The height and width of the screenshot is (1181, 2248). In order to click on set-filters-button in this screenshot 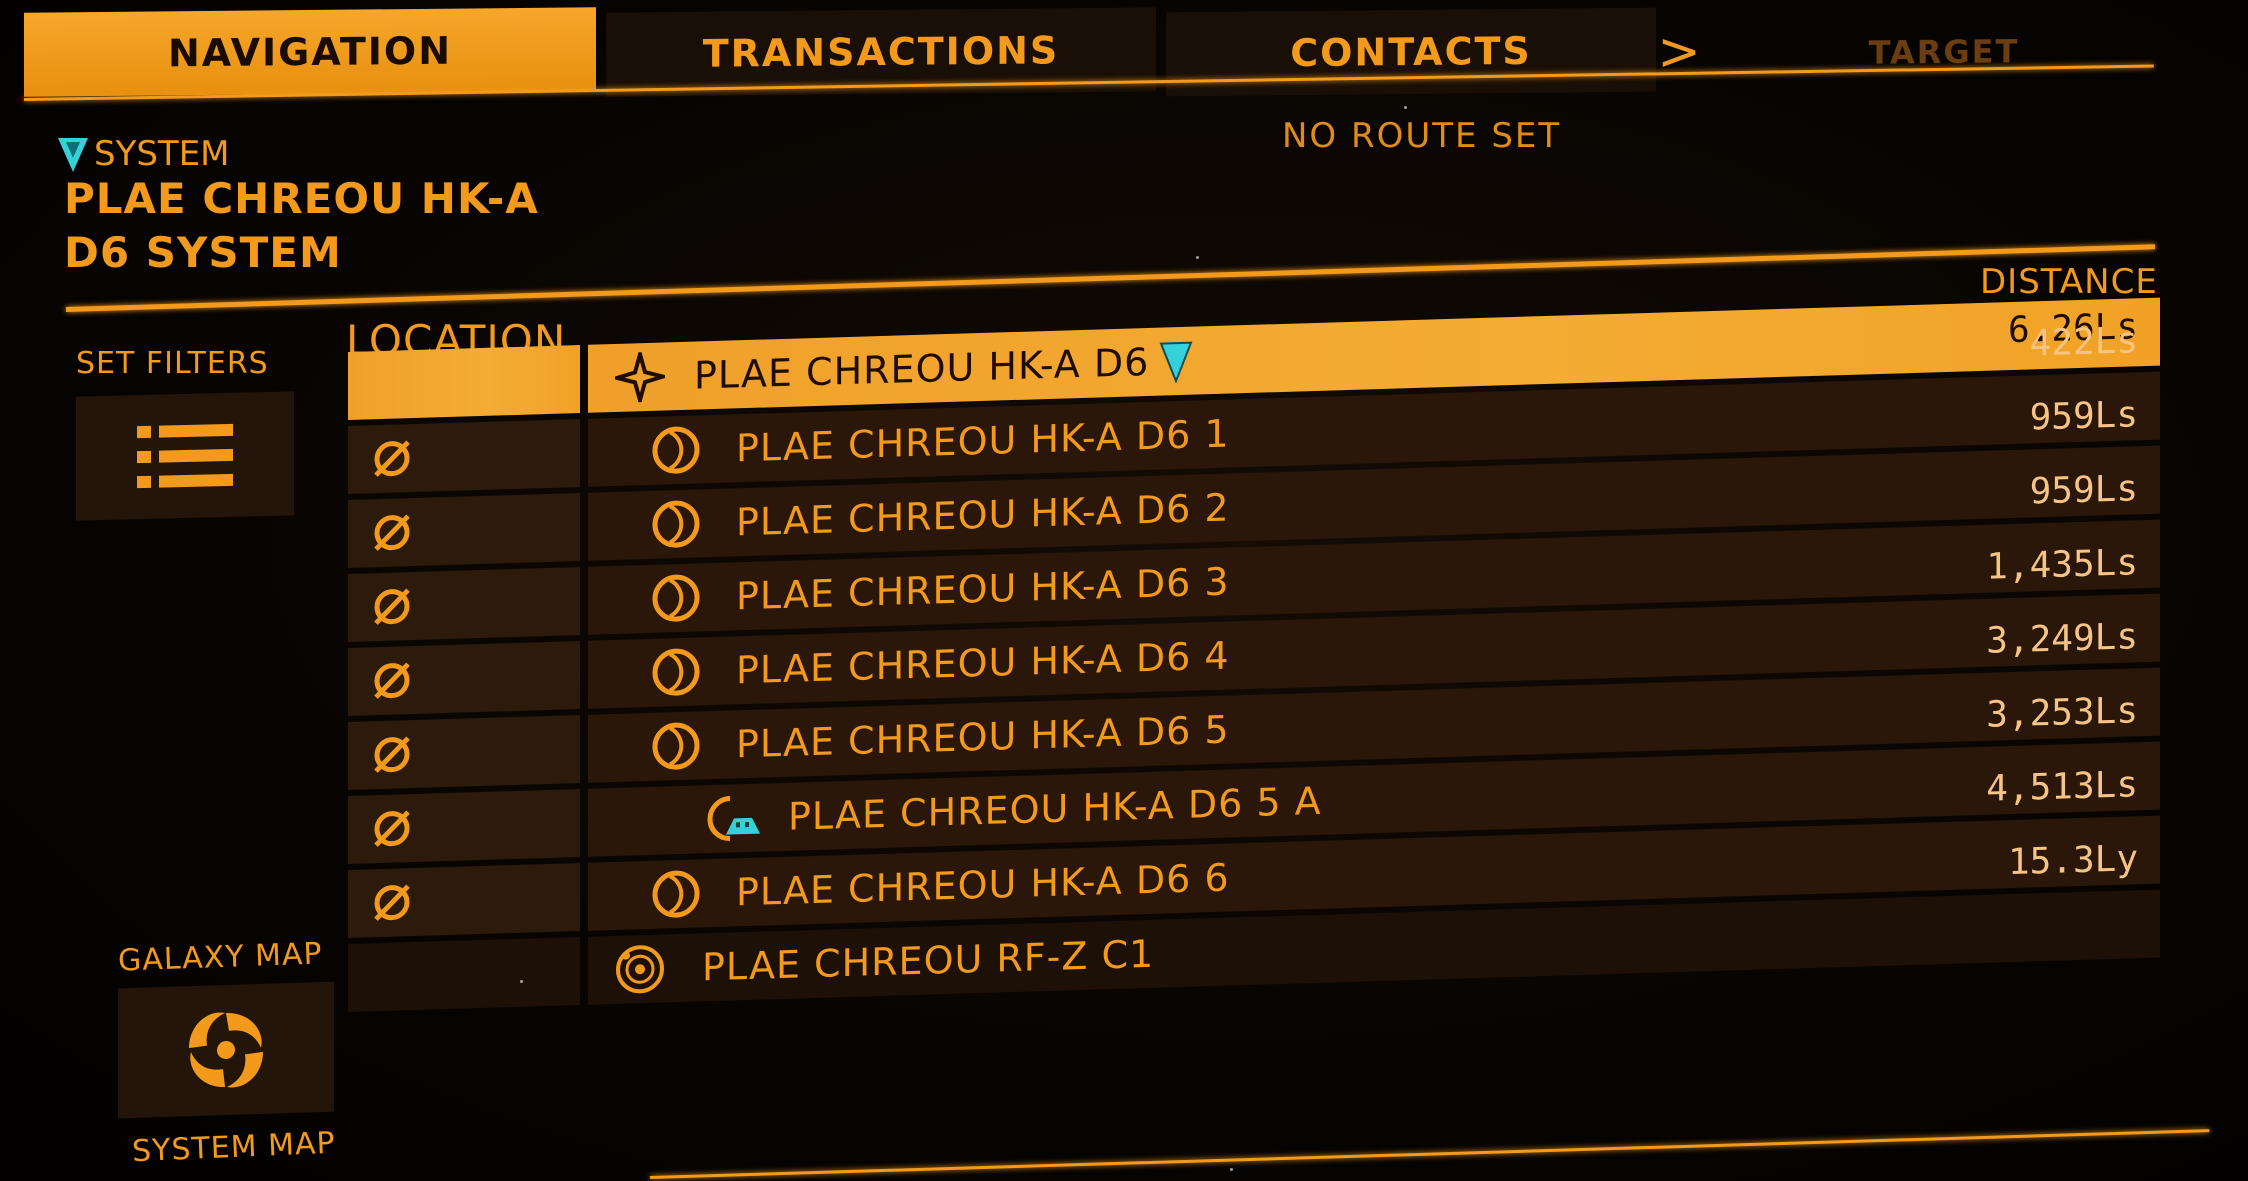, I will do `click(185, 456)`.